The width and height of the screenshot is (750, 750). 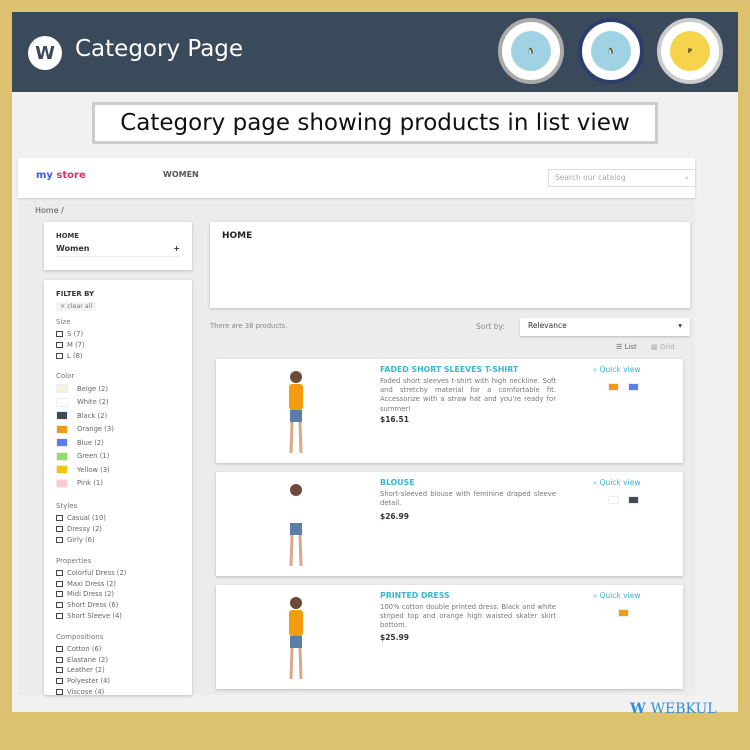 What do you see at coordinates (89, 616) in the screenshot?
I see `filter-option: Short Sleeve (4)` at bounding box center [89, 616].